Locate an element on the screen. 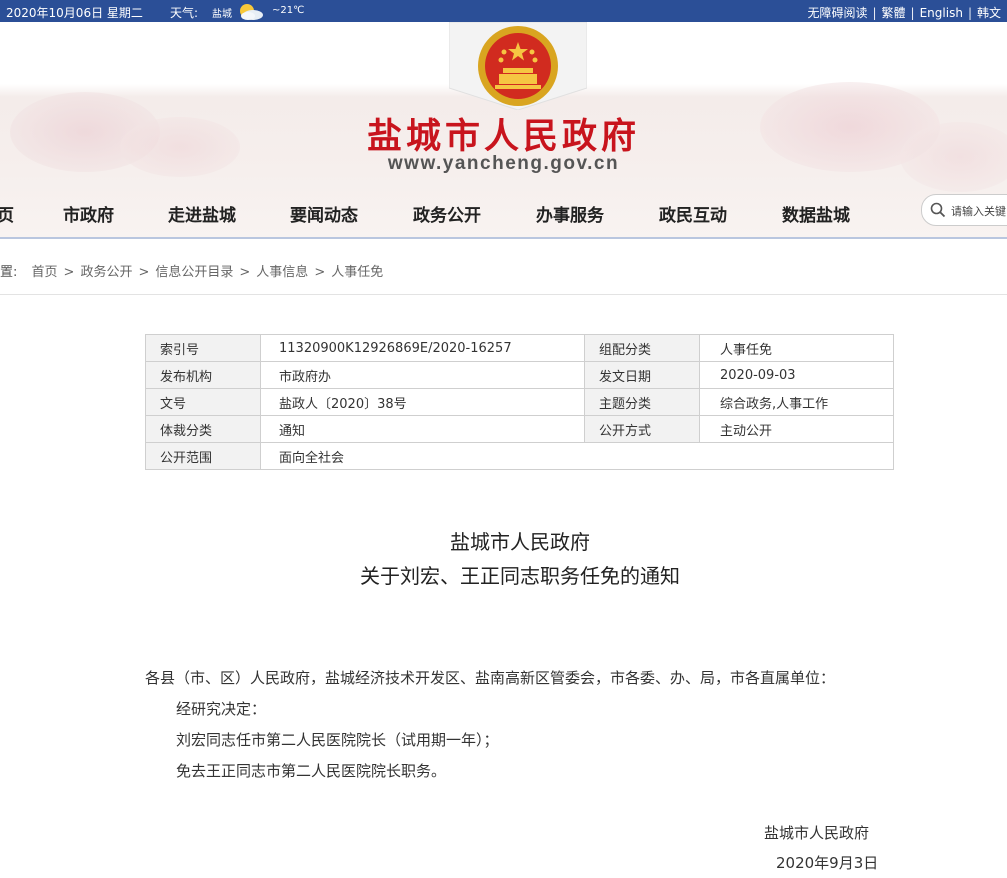 The width and height of the screenshot is (1007, 878). breadcrumb-appointments: 人事任免 is located at coordinates (357, 272).